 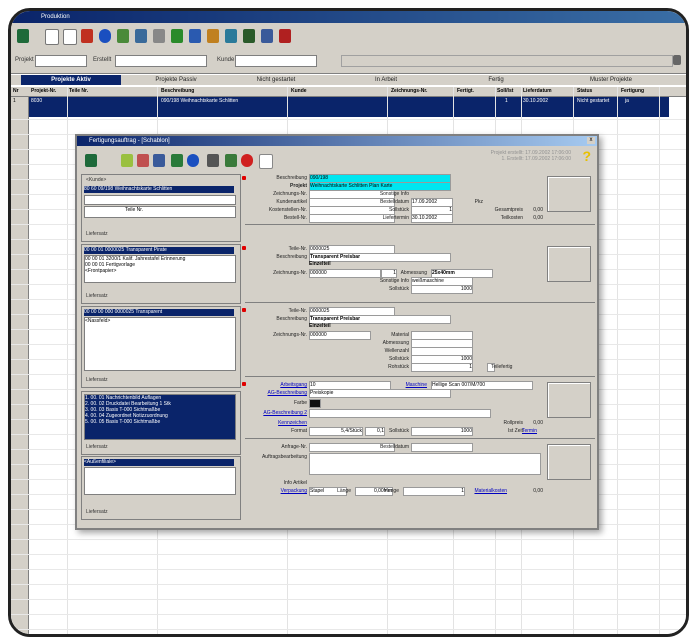 What do you see at coordinates (160, 200) in the screenshot?
I see `project-field` at bounding box center [160, 200].